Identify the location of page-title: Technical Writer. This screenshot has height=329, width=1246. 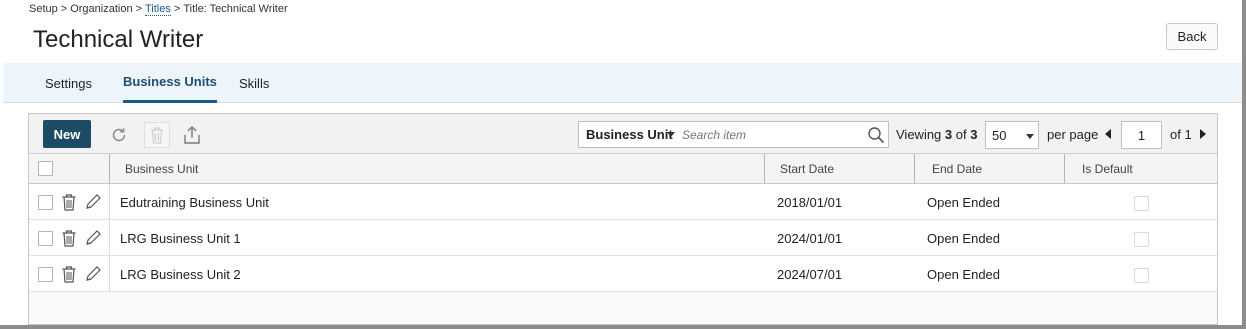
(118, 39).